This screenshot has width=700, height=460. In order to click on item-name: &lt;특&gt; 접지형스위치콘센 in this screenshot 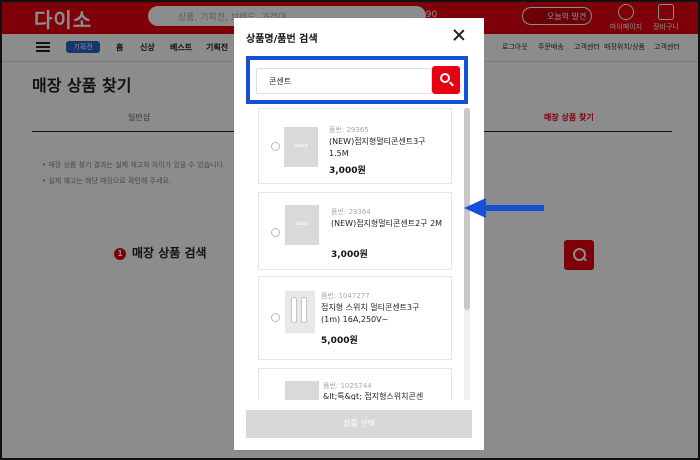, I will do `click(373, 396)`.